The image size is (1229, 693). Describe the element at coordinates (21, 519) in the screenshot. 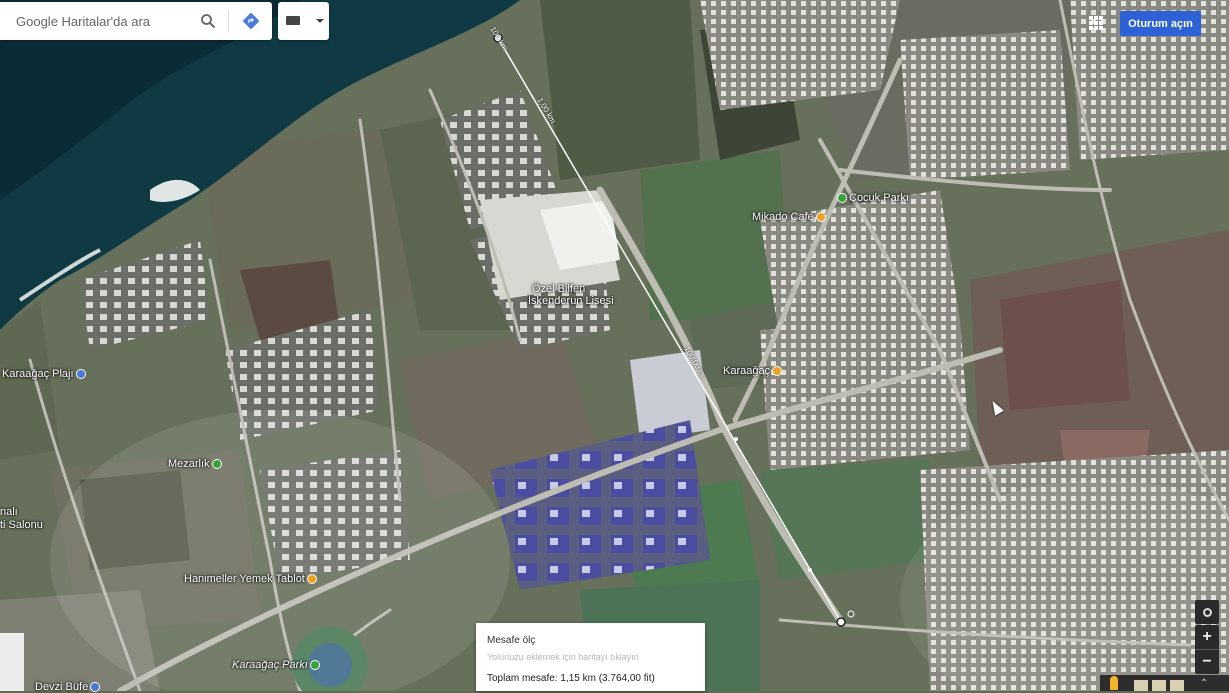

I see `place-salonu: nalı ti Salonu` at that location.